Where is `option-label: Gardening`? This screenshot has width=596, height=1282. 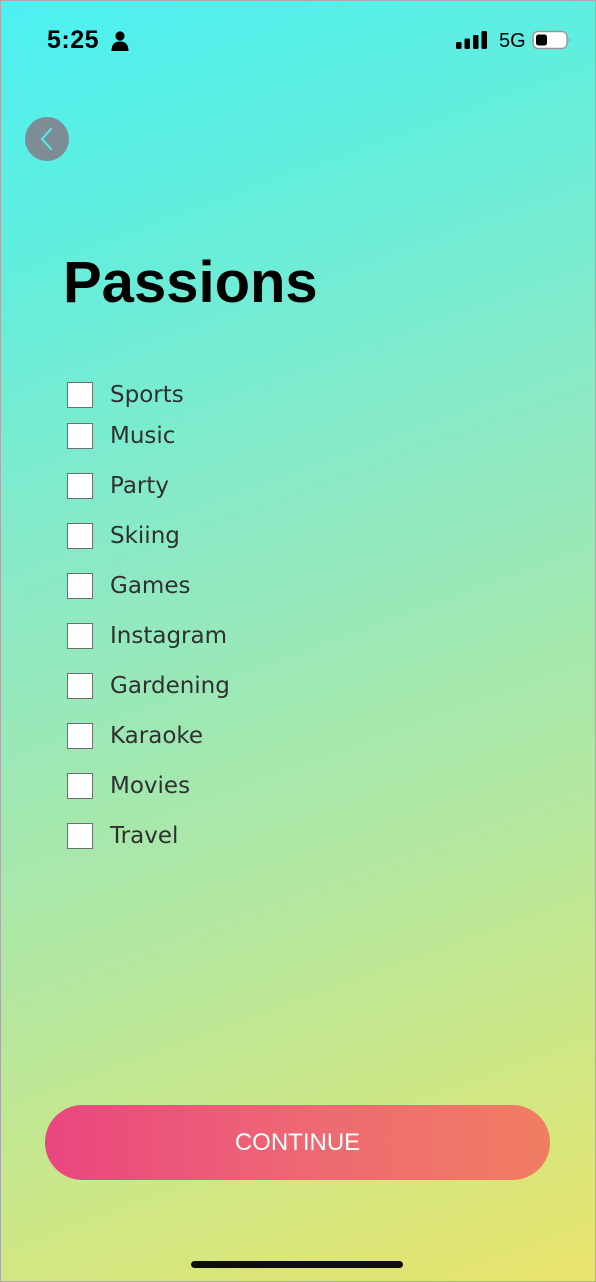 option-label: Gardening is located at coordinates (170, 686).